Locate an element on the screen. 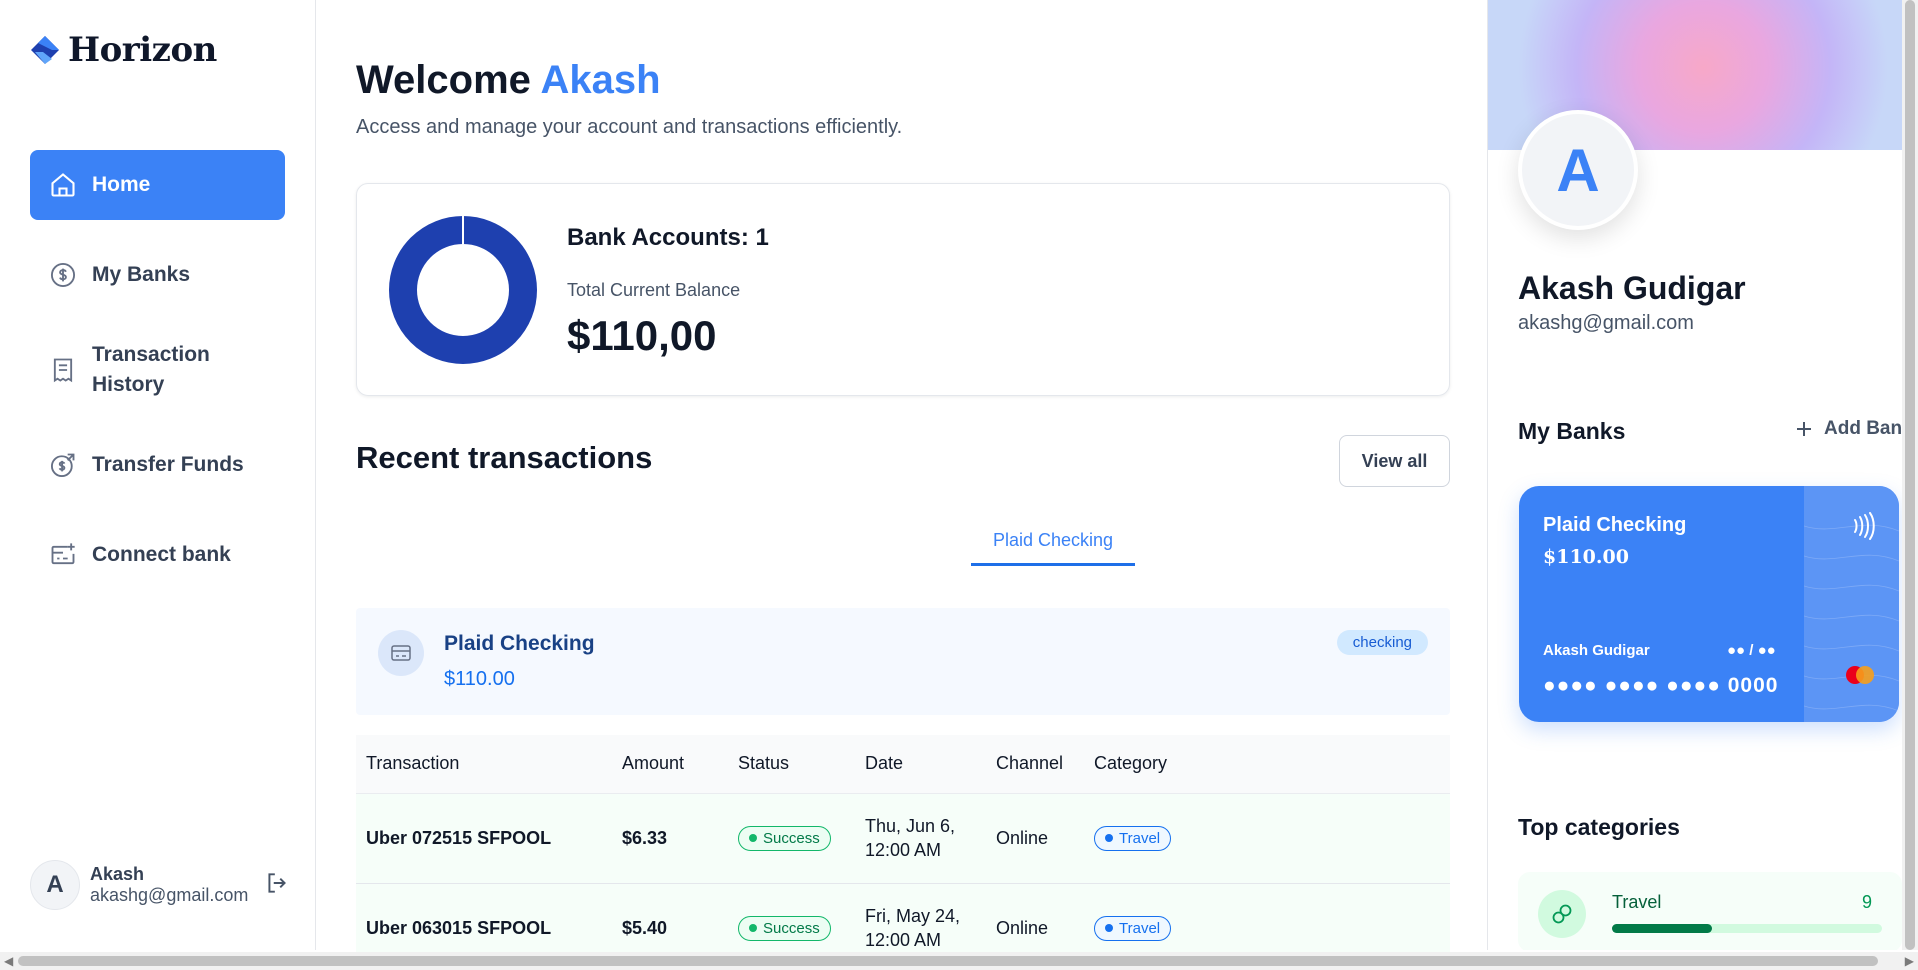  transaction-amount: $6.33 is located at coordinates (670, 838).